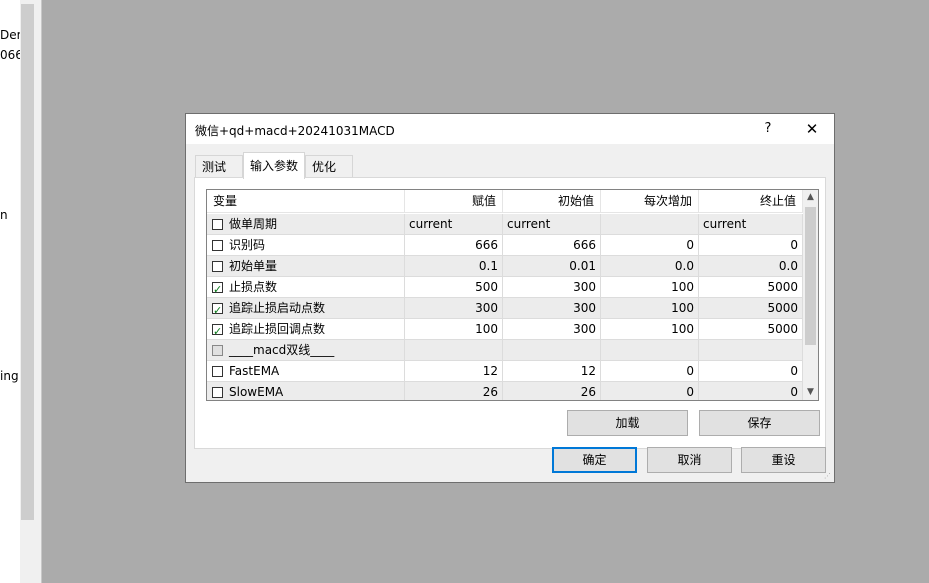 This screenshot has width=929, height=583. I want to click on variable-name: 追踪止损回调点数, so click(277, 329).